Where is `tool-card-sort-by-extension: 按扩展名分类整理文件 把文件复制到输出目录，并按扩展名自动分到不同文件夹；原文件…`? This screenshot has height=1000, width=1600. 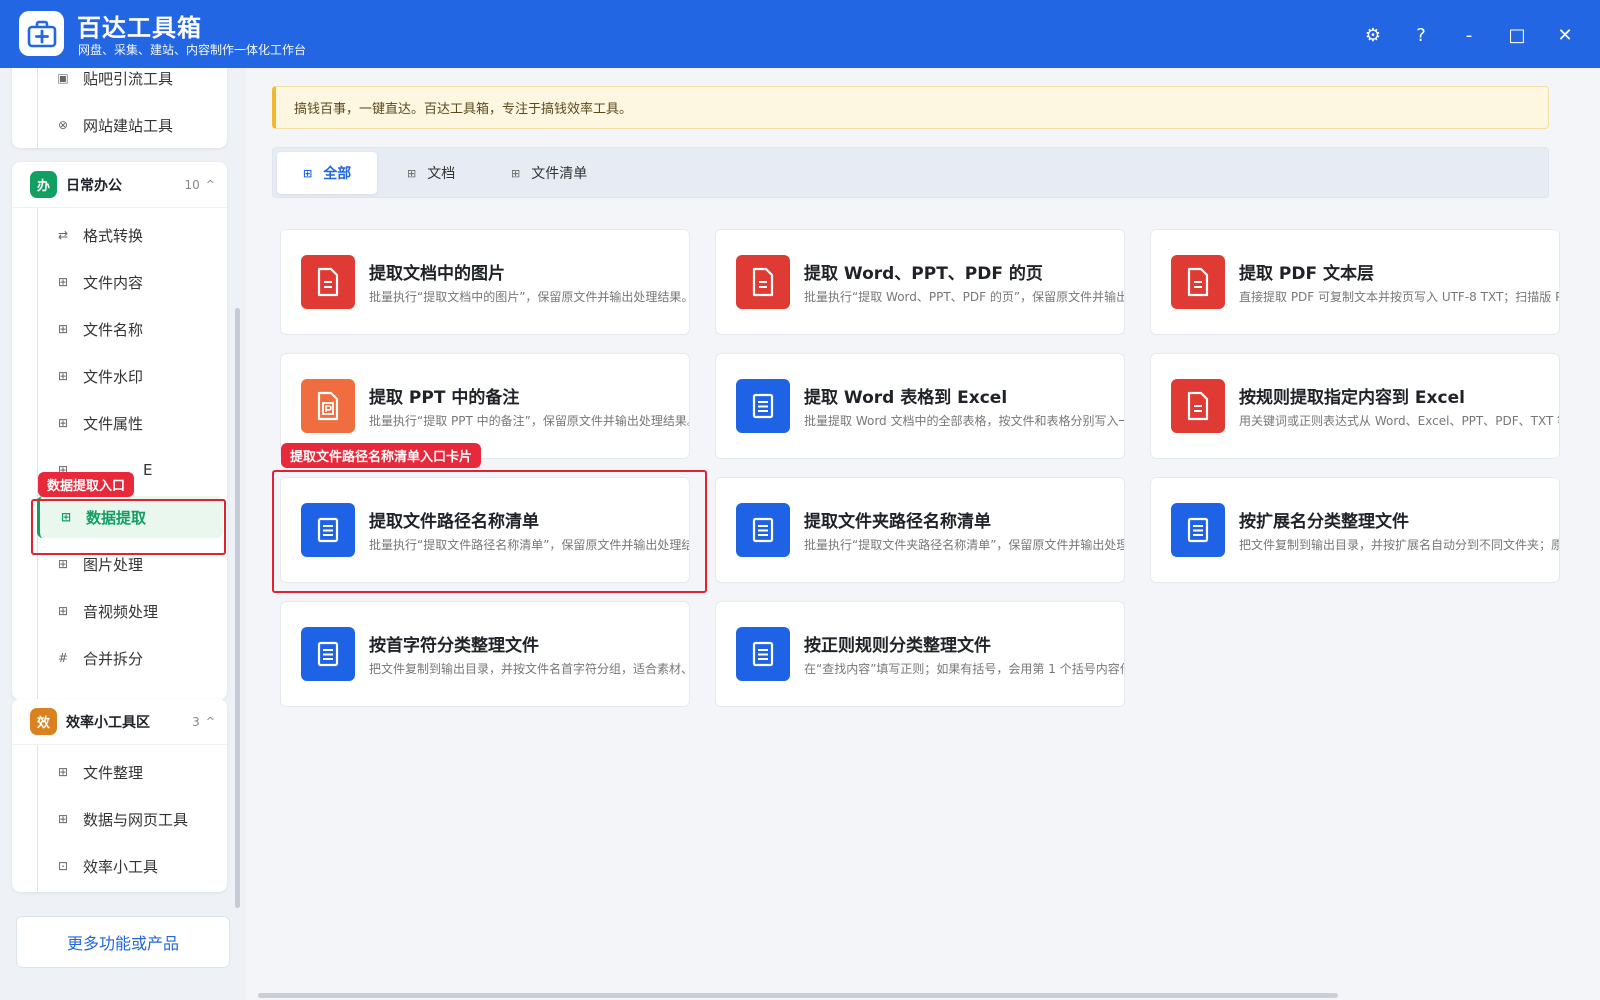
tool-card-sort-by-extension: 按扩展名分类整理文件 把文件复制到输出目录，并按扩展名自动分到不同文件夹；原文件… is located at coordinates (1355, 530).